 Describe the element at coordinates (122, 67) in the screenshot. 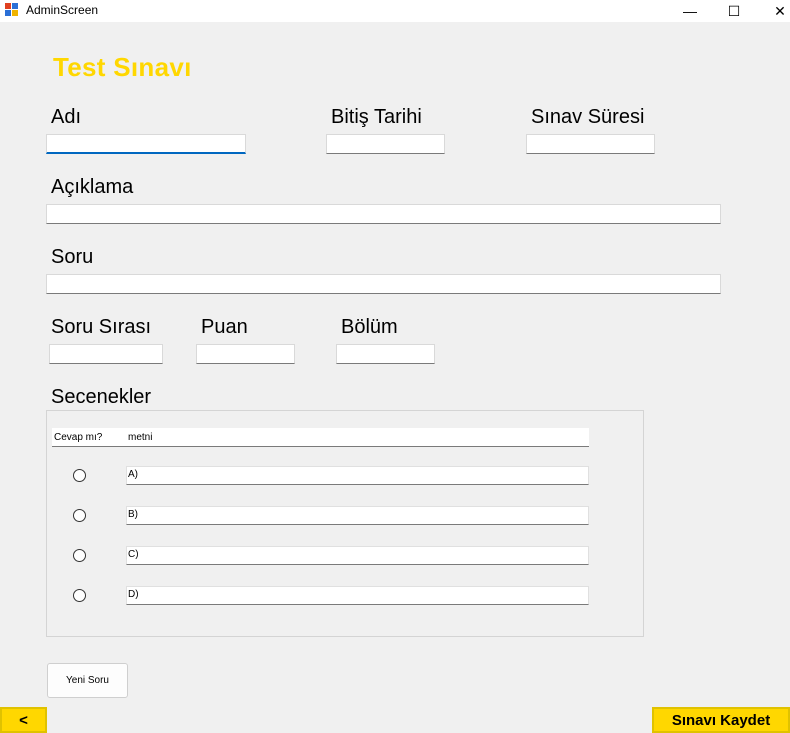

I see `page-title: Test Sınavı` at that location.